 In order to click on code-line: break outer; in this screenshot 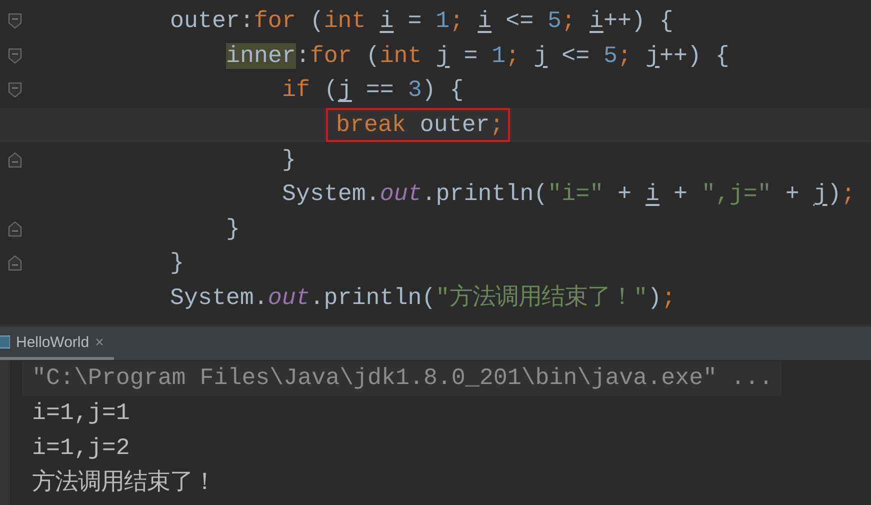, I will do `click(418, 125)`.